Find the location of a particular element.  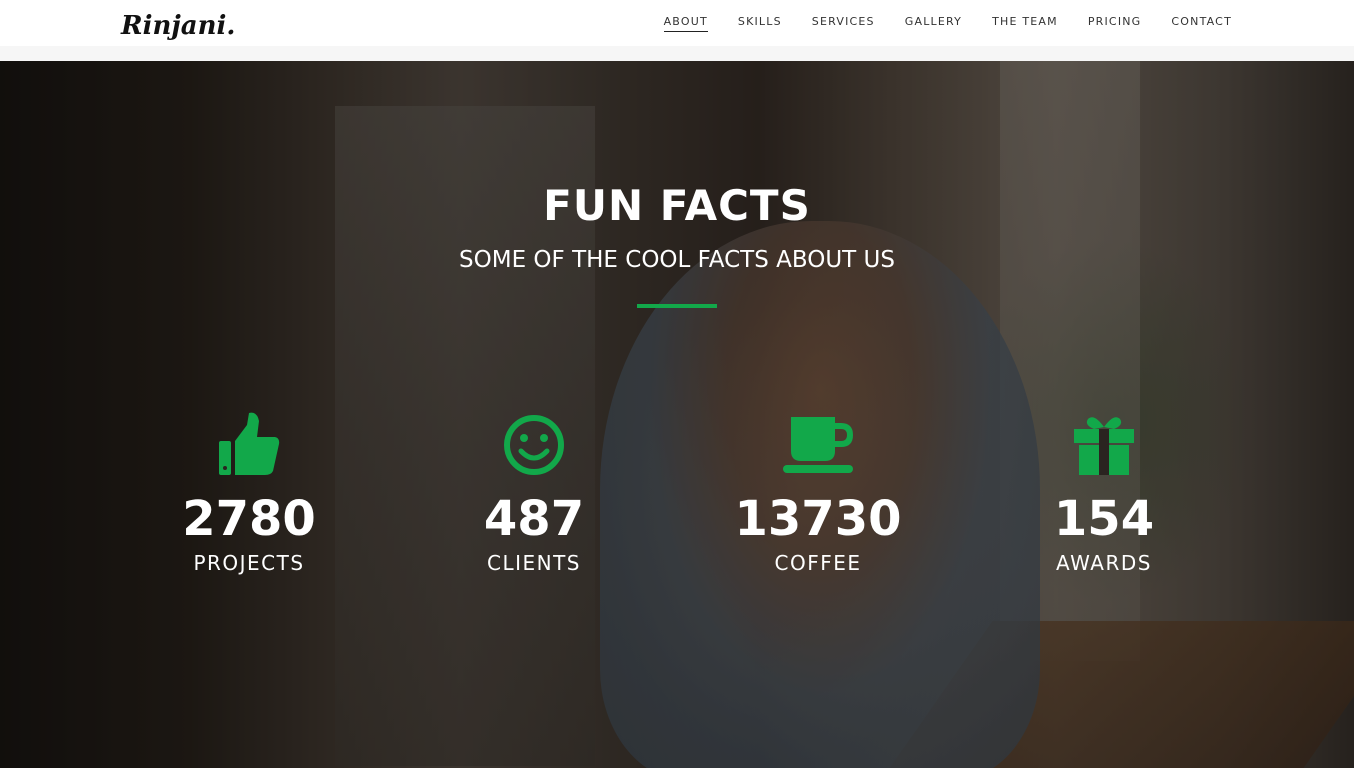

stat-projects: 2780 PROJECTS is located at coordinates (249, 493).